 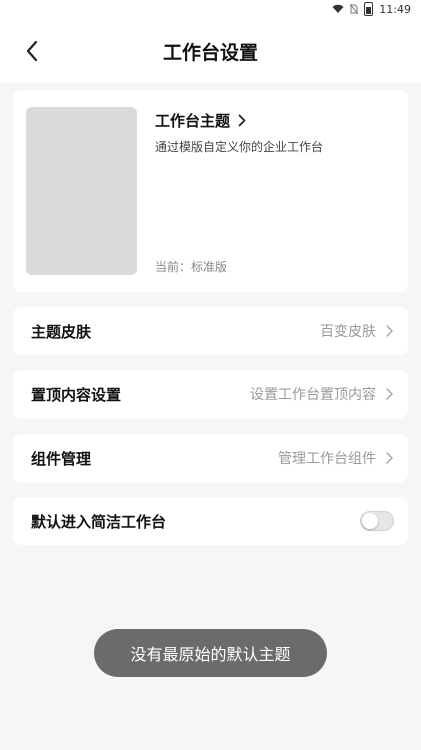 What do you see at coordinates (193, 121) in the screenshot?
I see `theme-title: 工作台主题` at bounding box center [193, 121].